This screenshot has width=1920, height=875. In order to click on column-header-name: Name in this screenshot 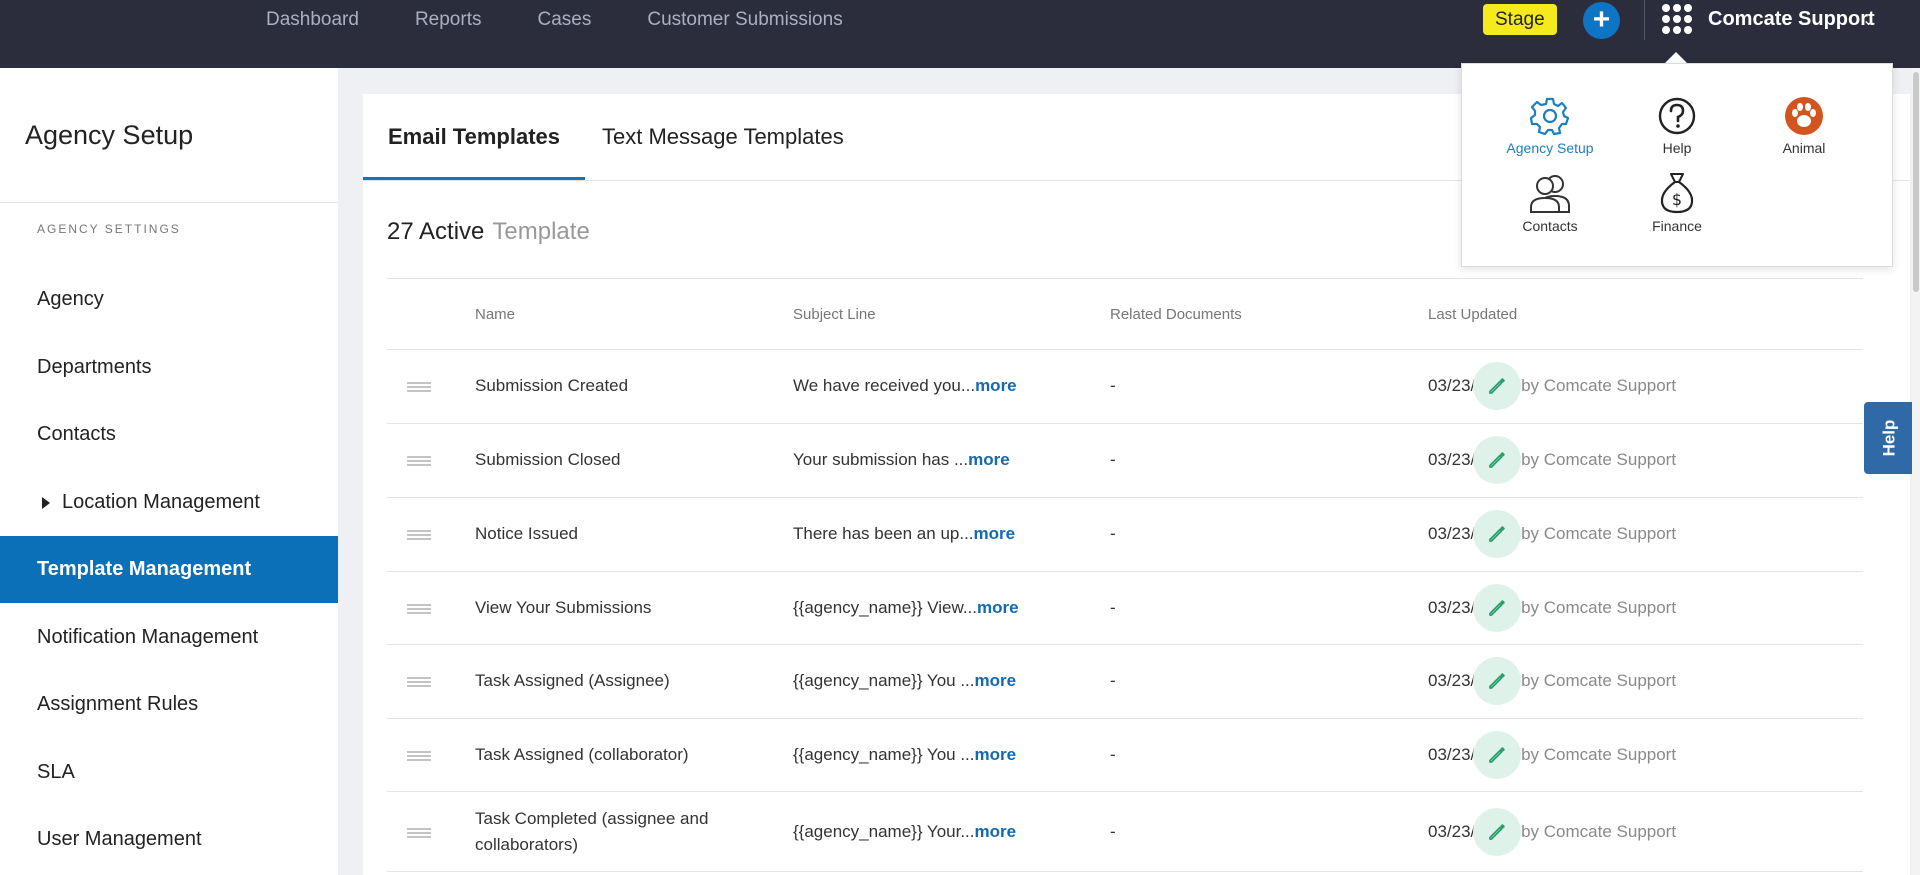, I will do `click(495, 314)`.